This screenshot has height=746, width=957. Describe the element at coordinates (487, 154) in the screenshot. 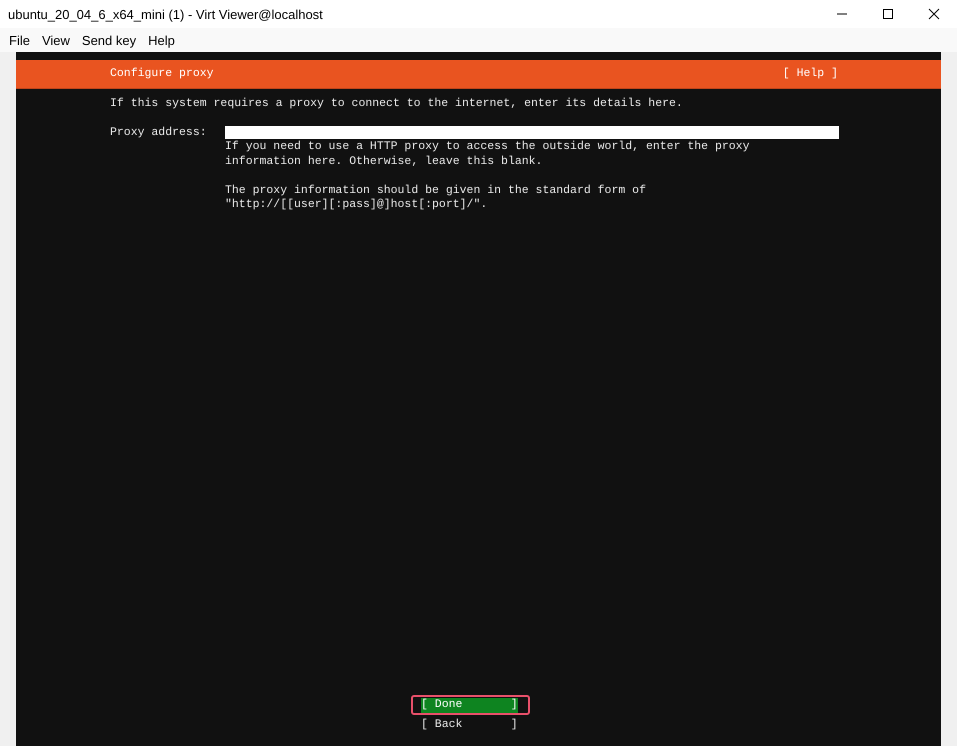

I see `help-text: If you need to use a HTTP proxy to access the outside world, enter the proxy information here. Otherwise, leave this blank.` at that location.